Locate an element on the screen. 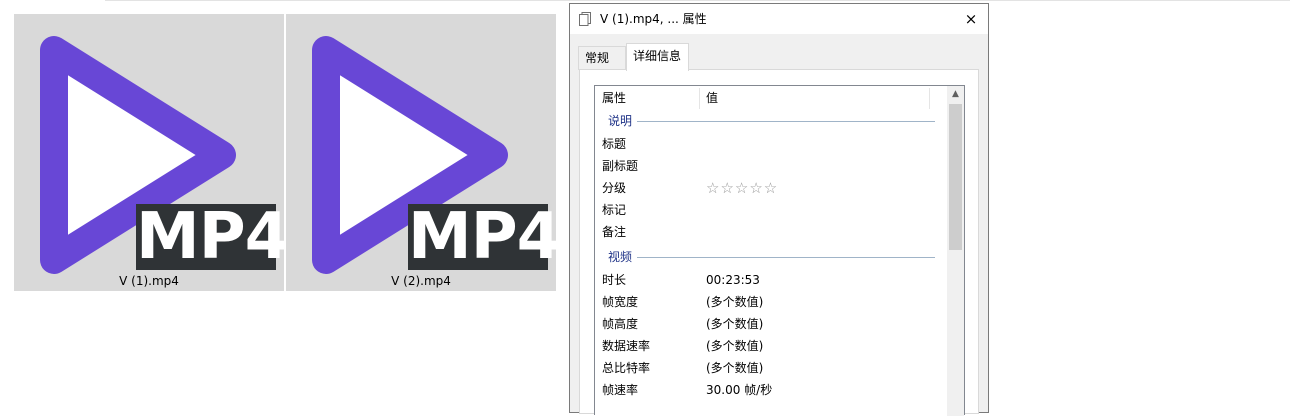  list-row: 总比特率 (多个数值) is located at coordinates (771, 368).